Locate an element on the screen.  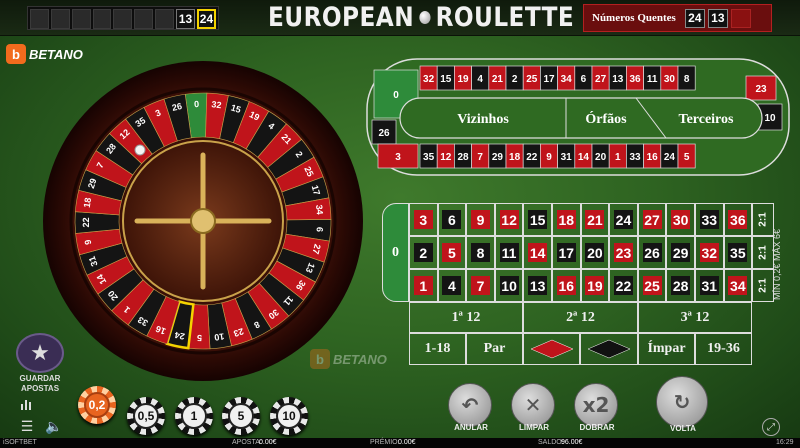
bet-number: 1 is located at coordinates (423, 285).